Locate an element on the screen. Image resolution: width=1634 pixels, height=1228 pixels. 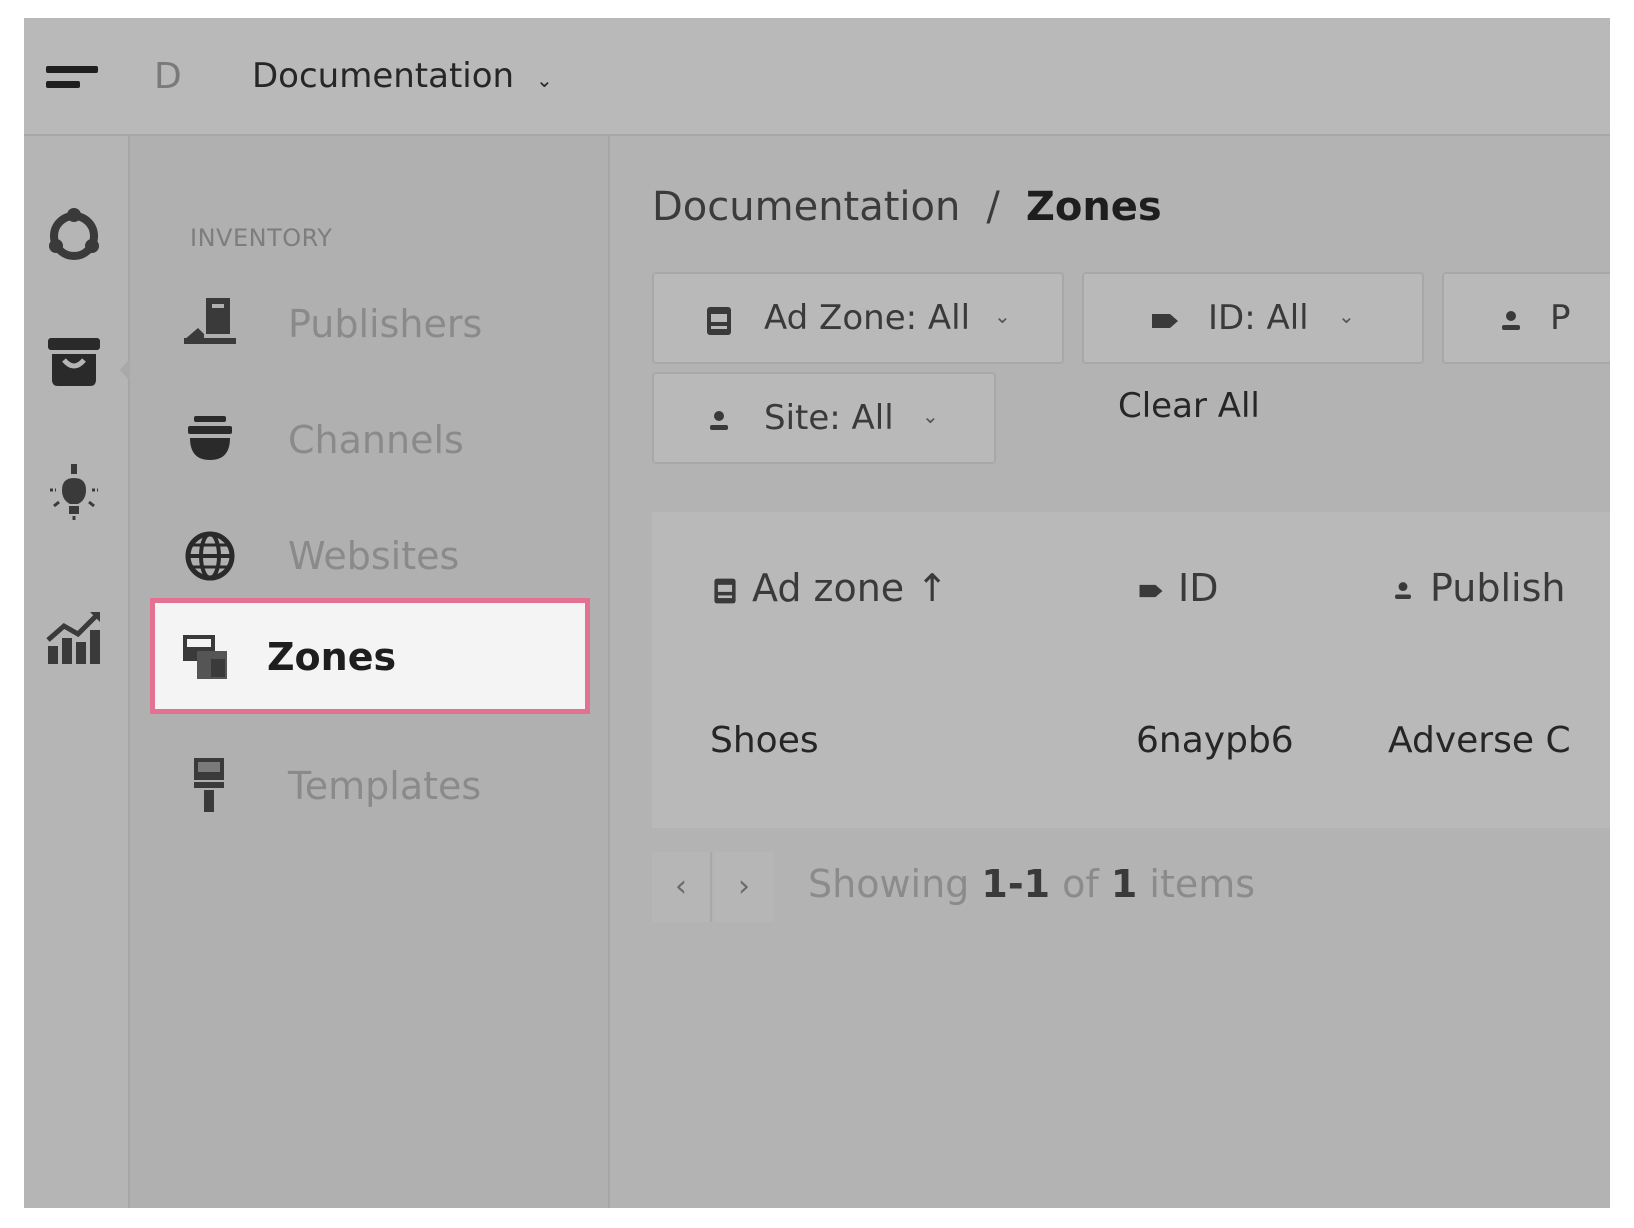
id-filter-label: ID: All is located at coordinates (1258, 318).